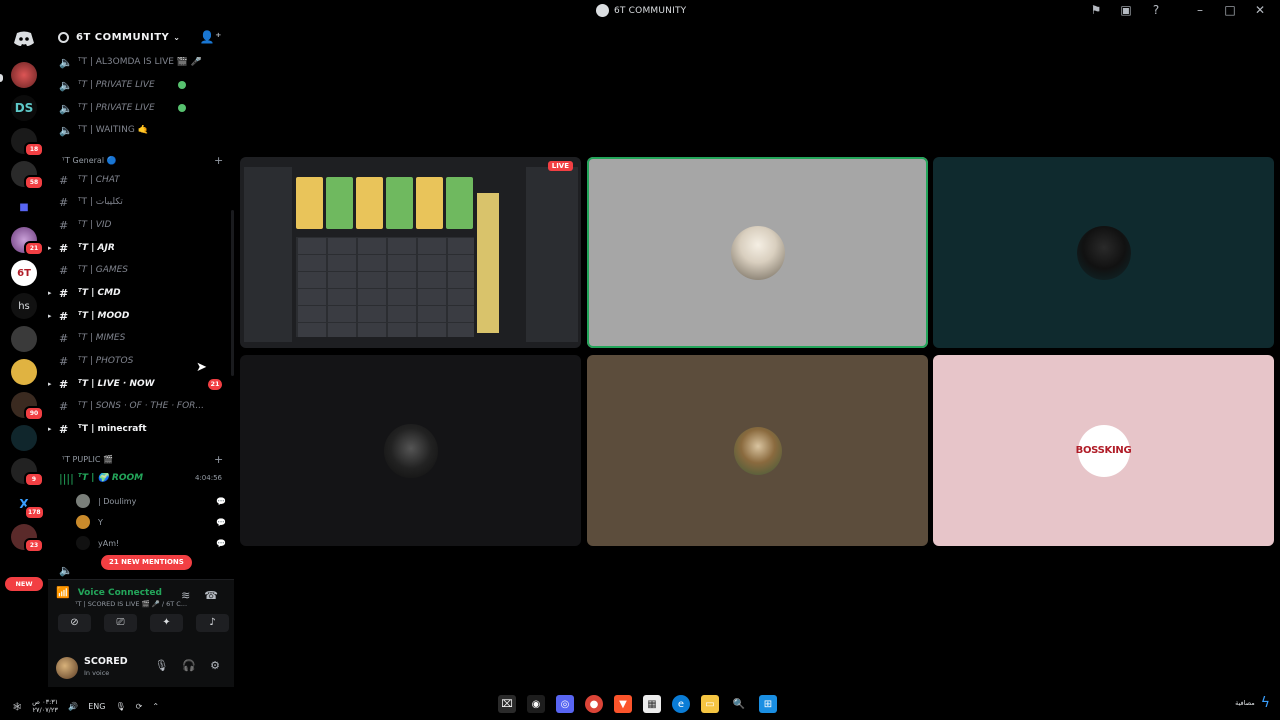 This screenshot has width=1280, height=720. What do you see at coordinates (652, 704) in the screenshot?
I see `store-icon: ▦` at bounding box center [652, 704].